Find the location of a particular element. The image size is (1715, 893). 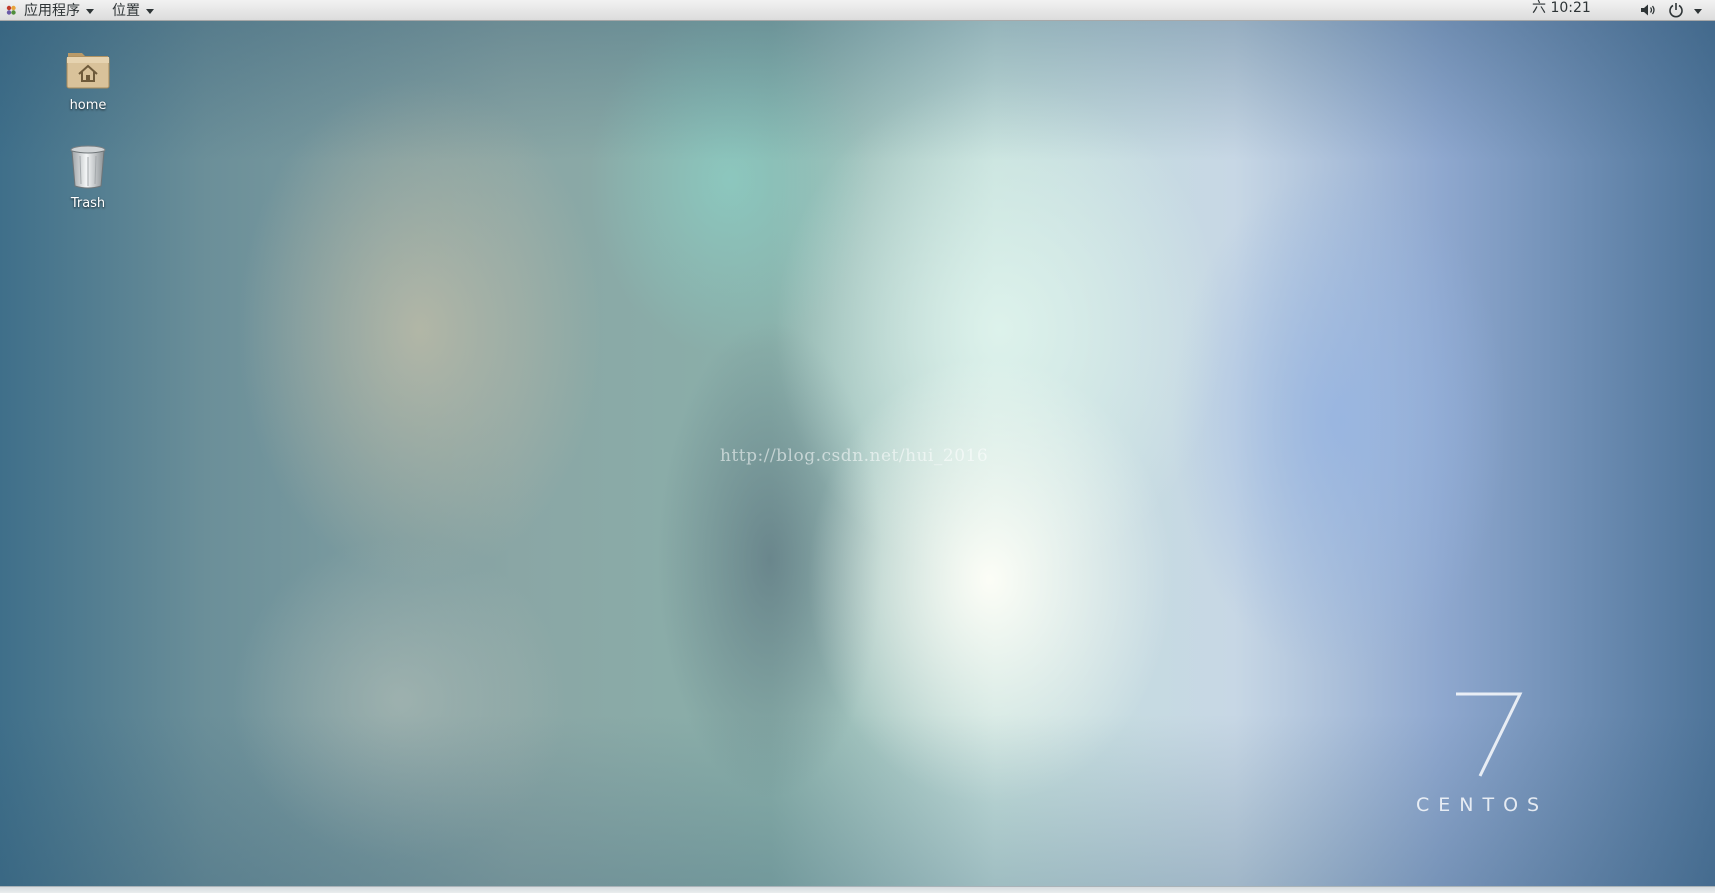

applications-menu: 应用程序 is located at coordinates (50, 10).